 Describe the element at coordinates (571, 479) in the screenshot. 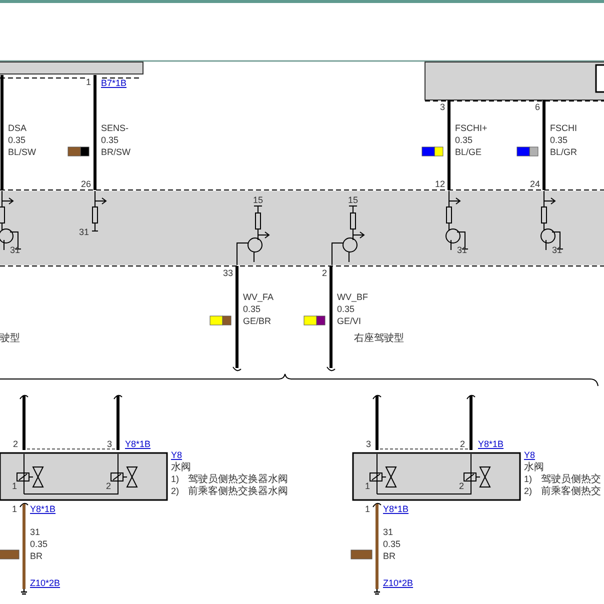

I see `legend-text: 驾驶员侧热交` at that location.